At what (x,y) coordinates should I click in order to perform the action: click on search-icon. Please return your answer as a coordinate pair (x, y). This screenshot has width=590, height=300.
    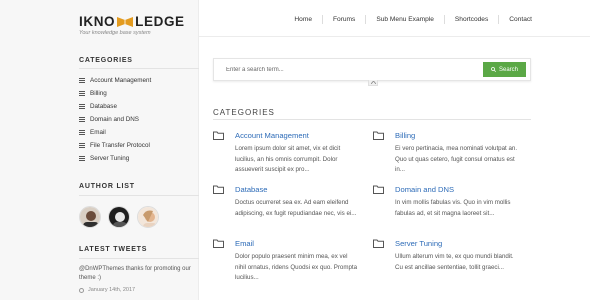
    Looking at the image, I should click on (493, 69).